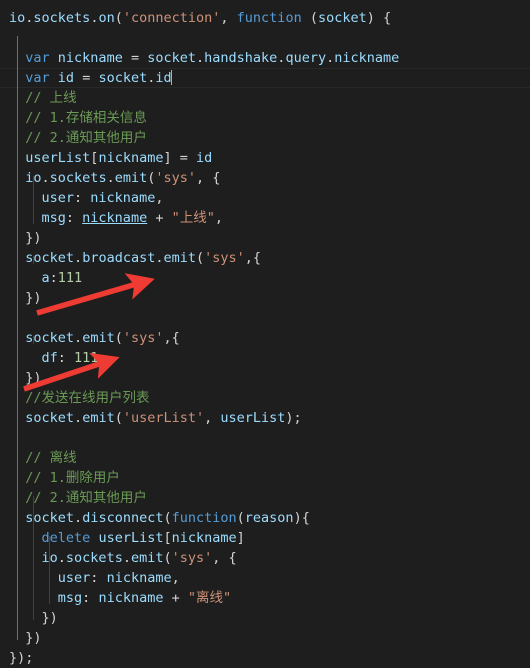 The height and width of the screenshot is (668, 530). I want to click on code-line: socket.emit('userList', userList);, so click(265, 418).